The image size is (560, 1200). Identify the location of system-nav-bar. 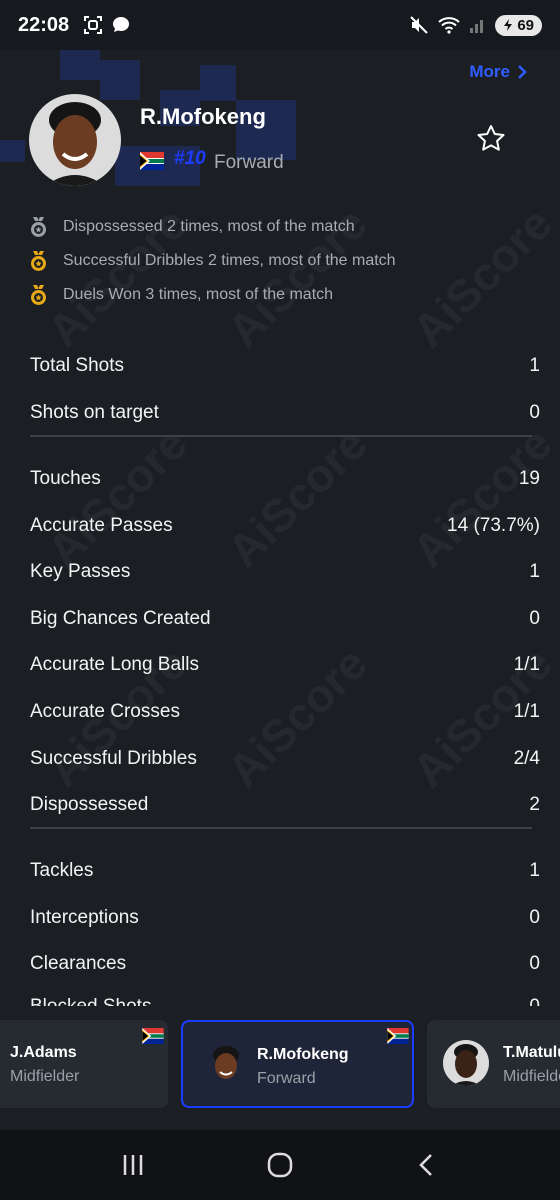
(280, 1165).